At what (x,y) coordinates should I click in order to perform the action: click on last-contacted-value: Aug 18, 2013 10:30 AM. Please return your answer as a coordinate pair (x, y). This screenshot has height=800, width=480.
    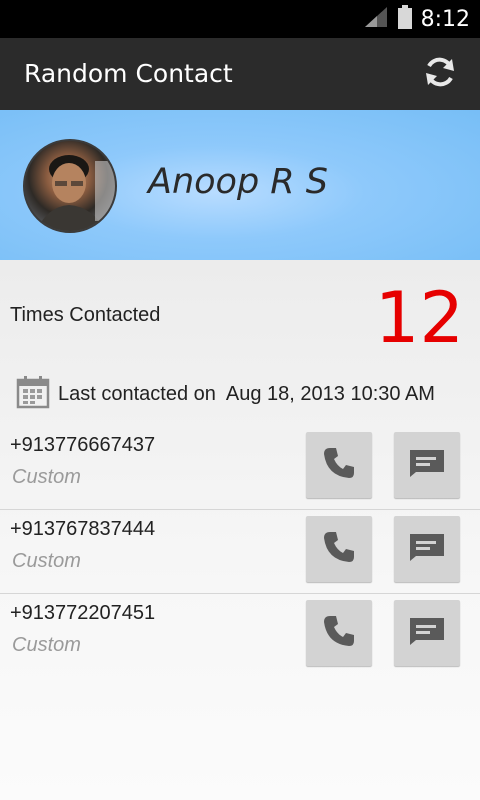
    Looking at the image, I should click on (330, 393).